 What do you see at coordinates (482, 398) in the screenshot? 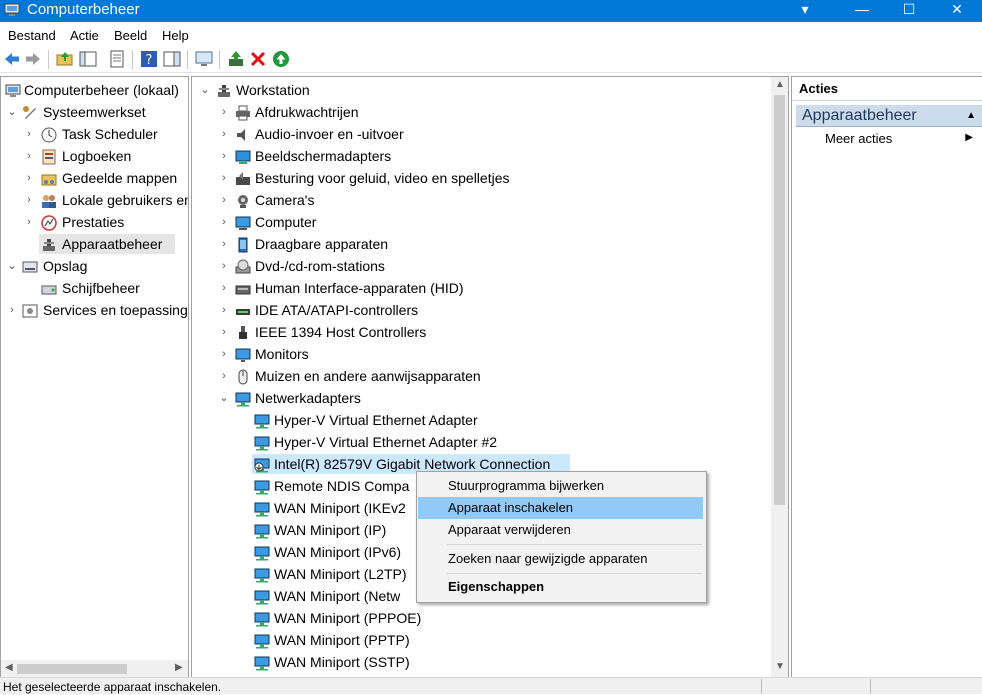
I see `device-category-row: ⌄ Netwerkadapters` at bounding box center [482, 398].